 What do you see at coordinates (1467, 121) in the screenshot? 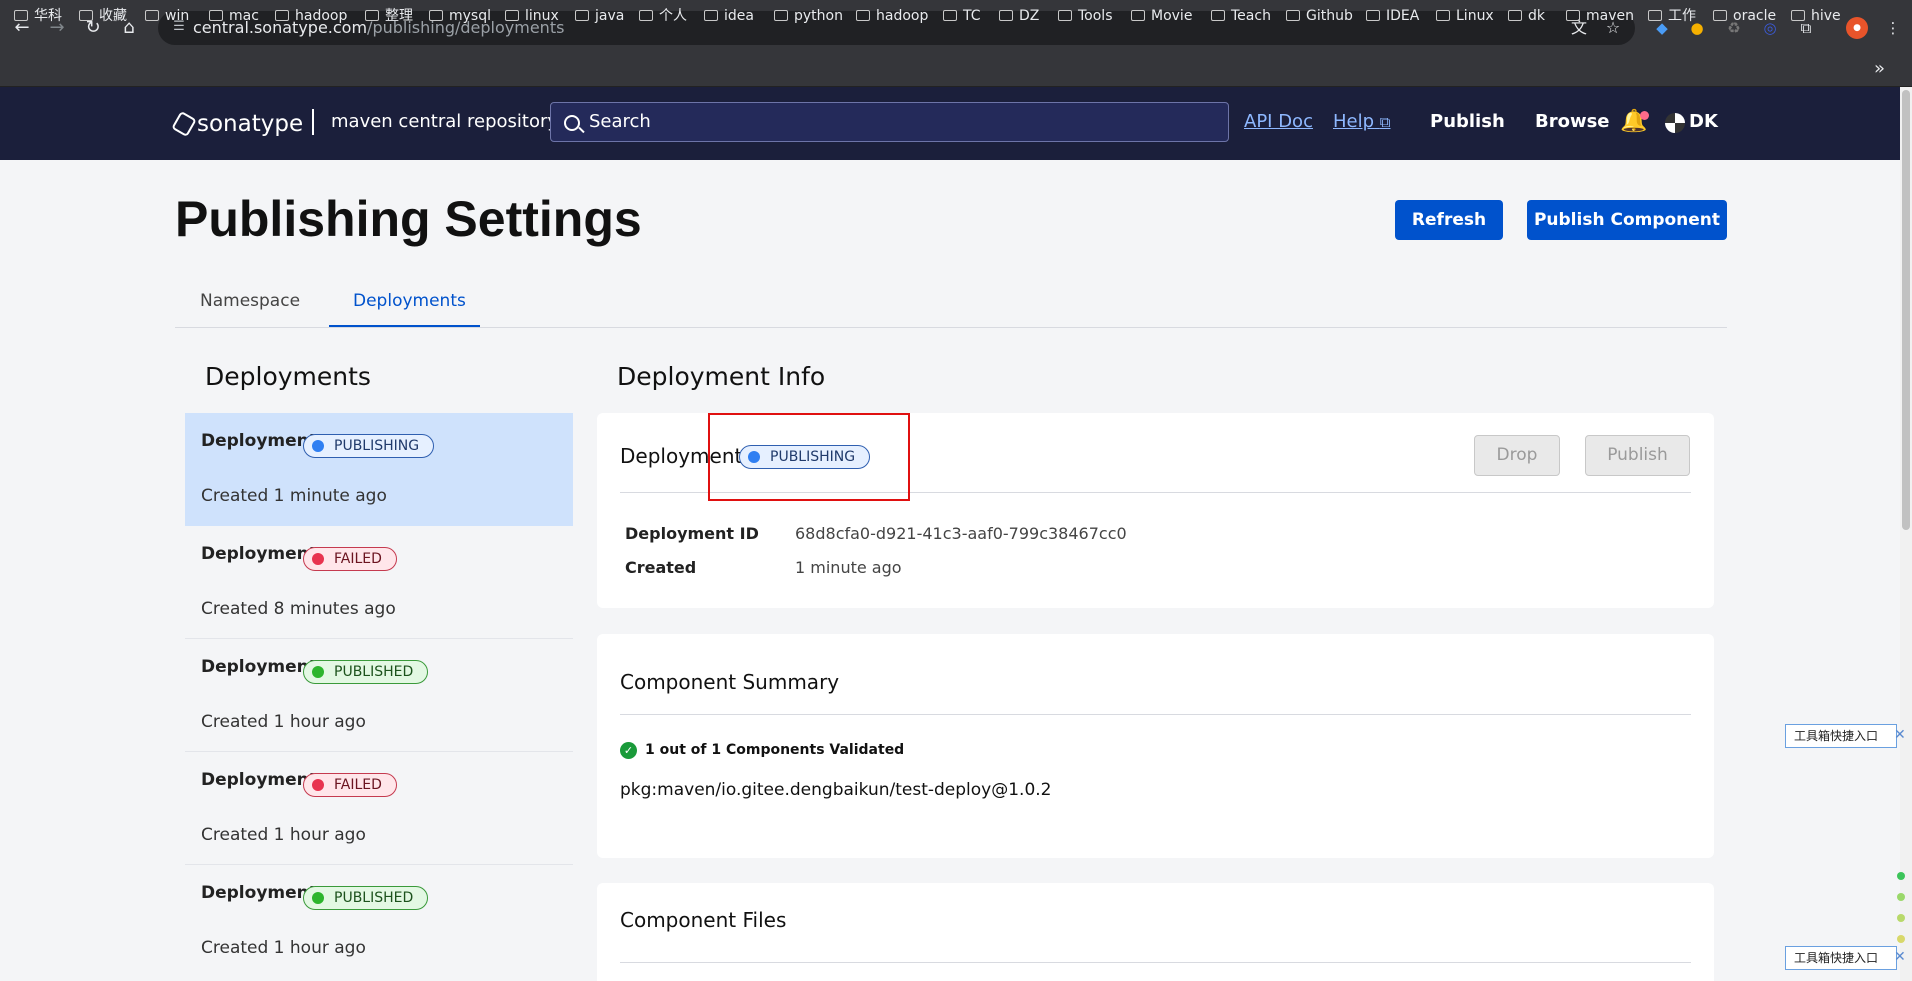
I see `publish-nav: Publish` at bounding box center [1467, 121].